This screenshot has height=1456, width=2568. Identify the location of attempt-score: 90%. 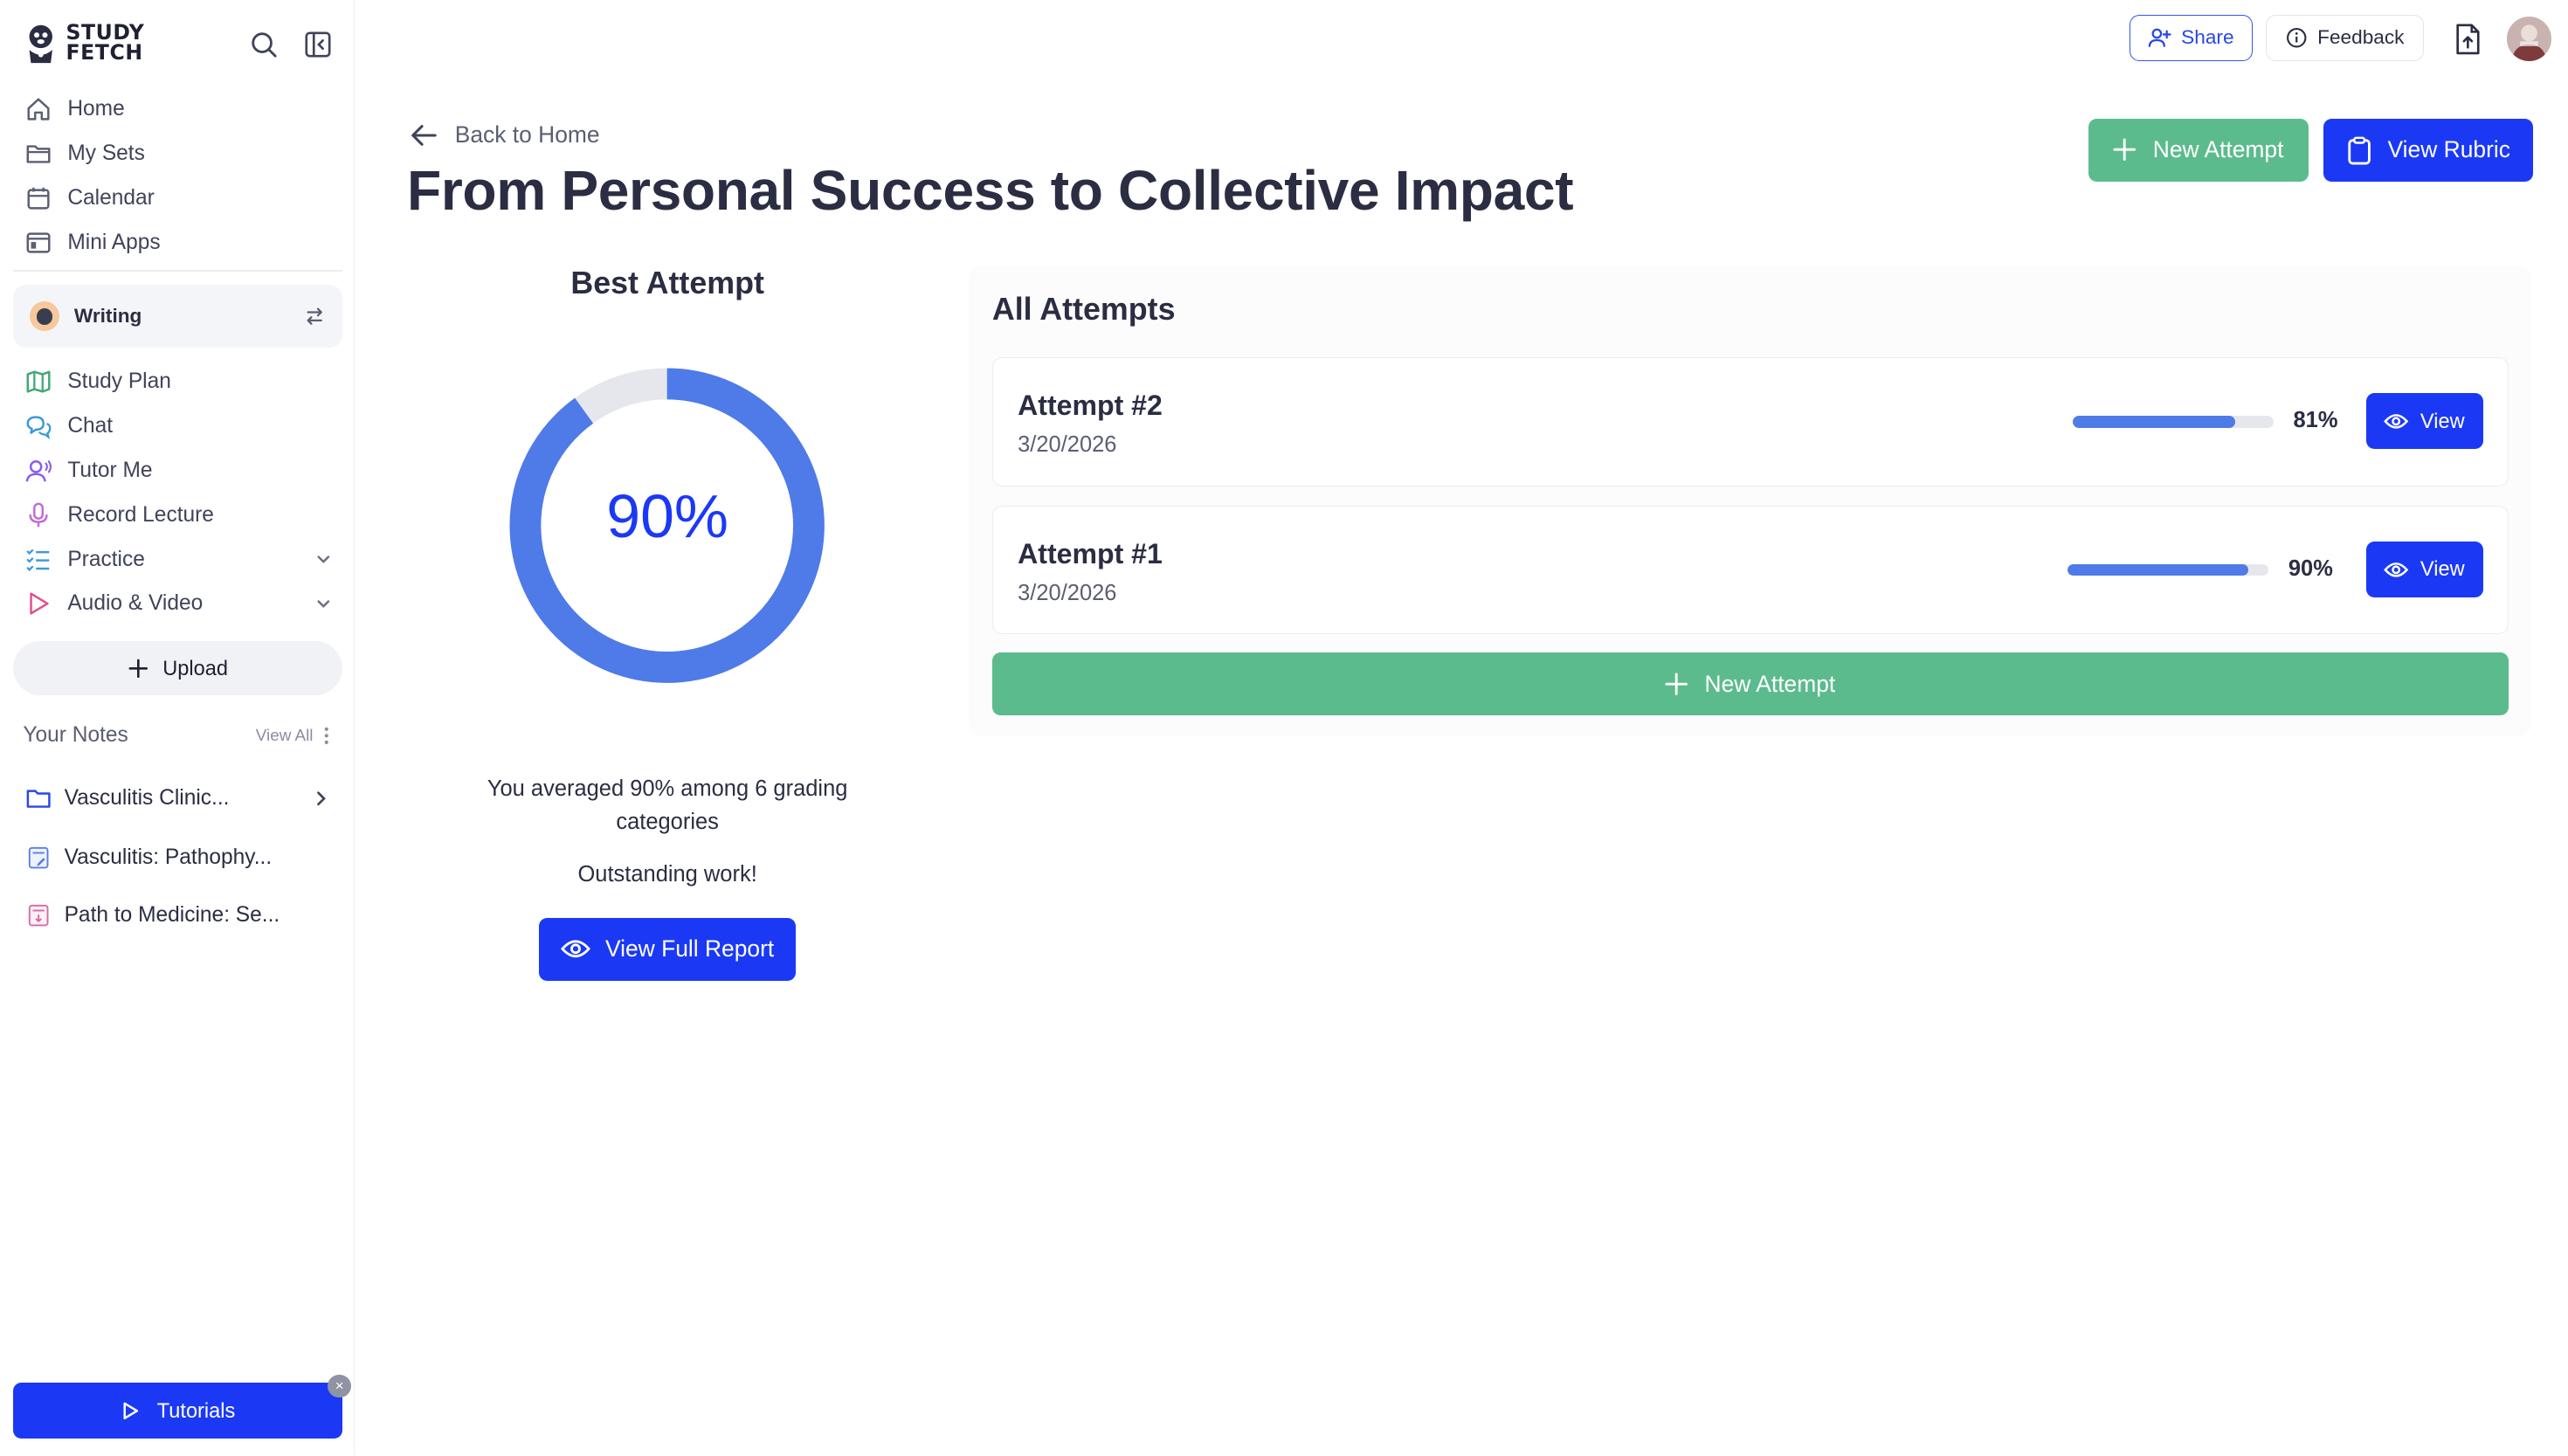
(2310, 568).